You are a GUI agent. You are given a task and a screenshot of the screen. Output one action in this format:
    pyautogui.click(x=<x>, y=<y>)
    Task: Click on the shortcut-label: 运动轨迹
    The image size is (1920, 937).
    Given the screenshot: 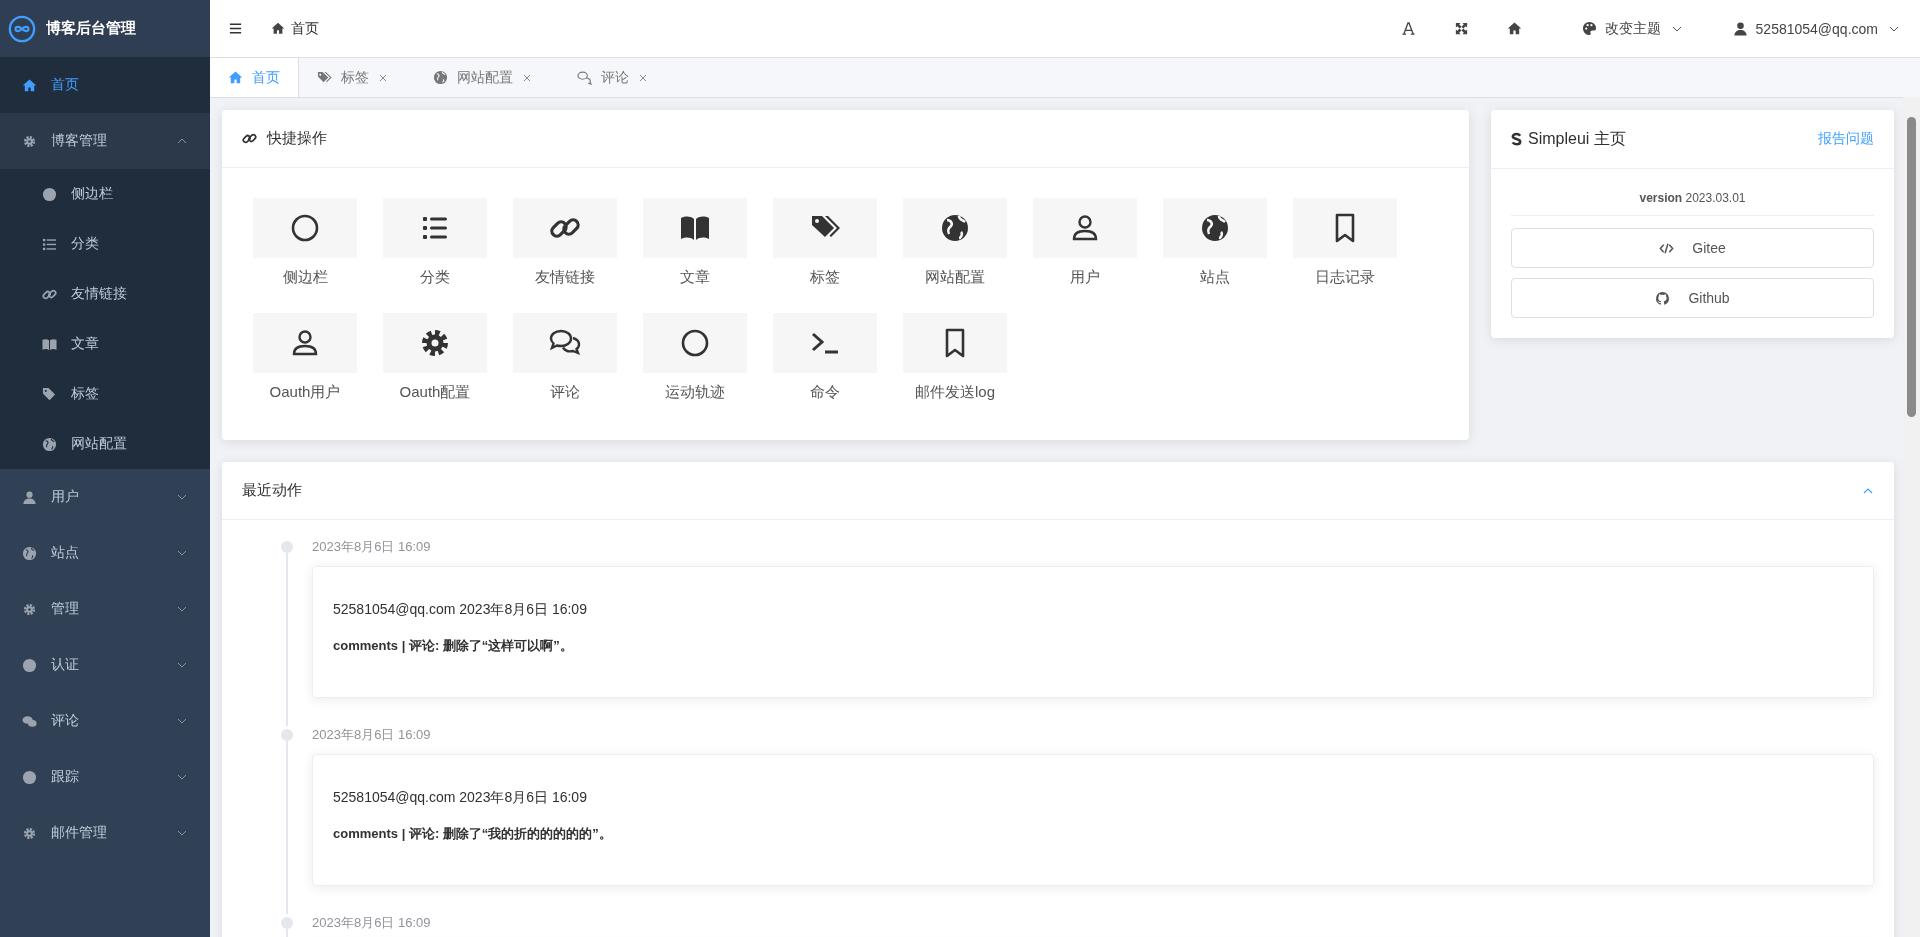 What is the action you would take?
    pyautogui.click(x=695, y=392)
    